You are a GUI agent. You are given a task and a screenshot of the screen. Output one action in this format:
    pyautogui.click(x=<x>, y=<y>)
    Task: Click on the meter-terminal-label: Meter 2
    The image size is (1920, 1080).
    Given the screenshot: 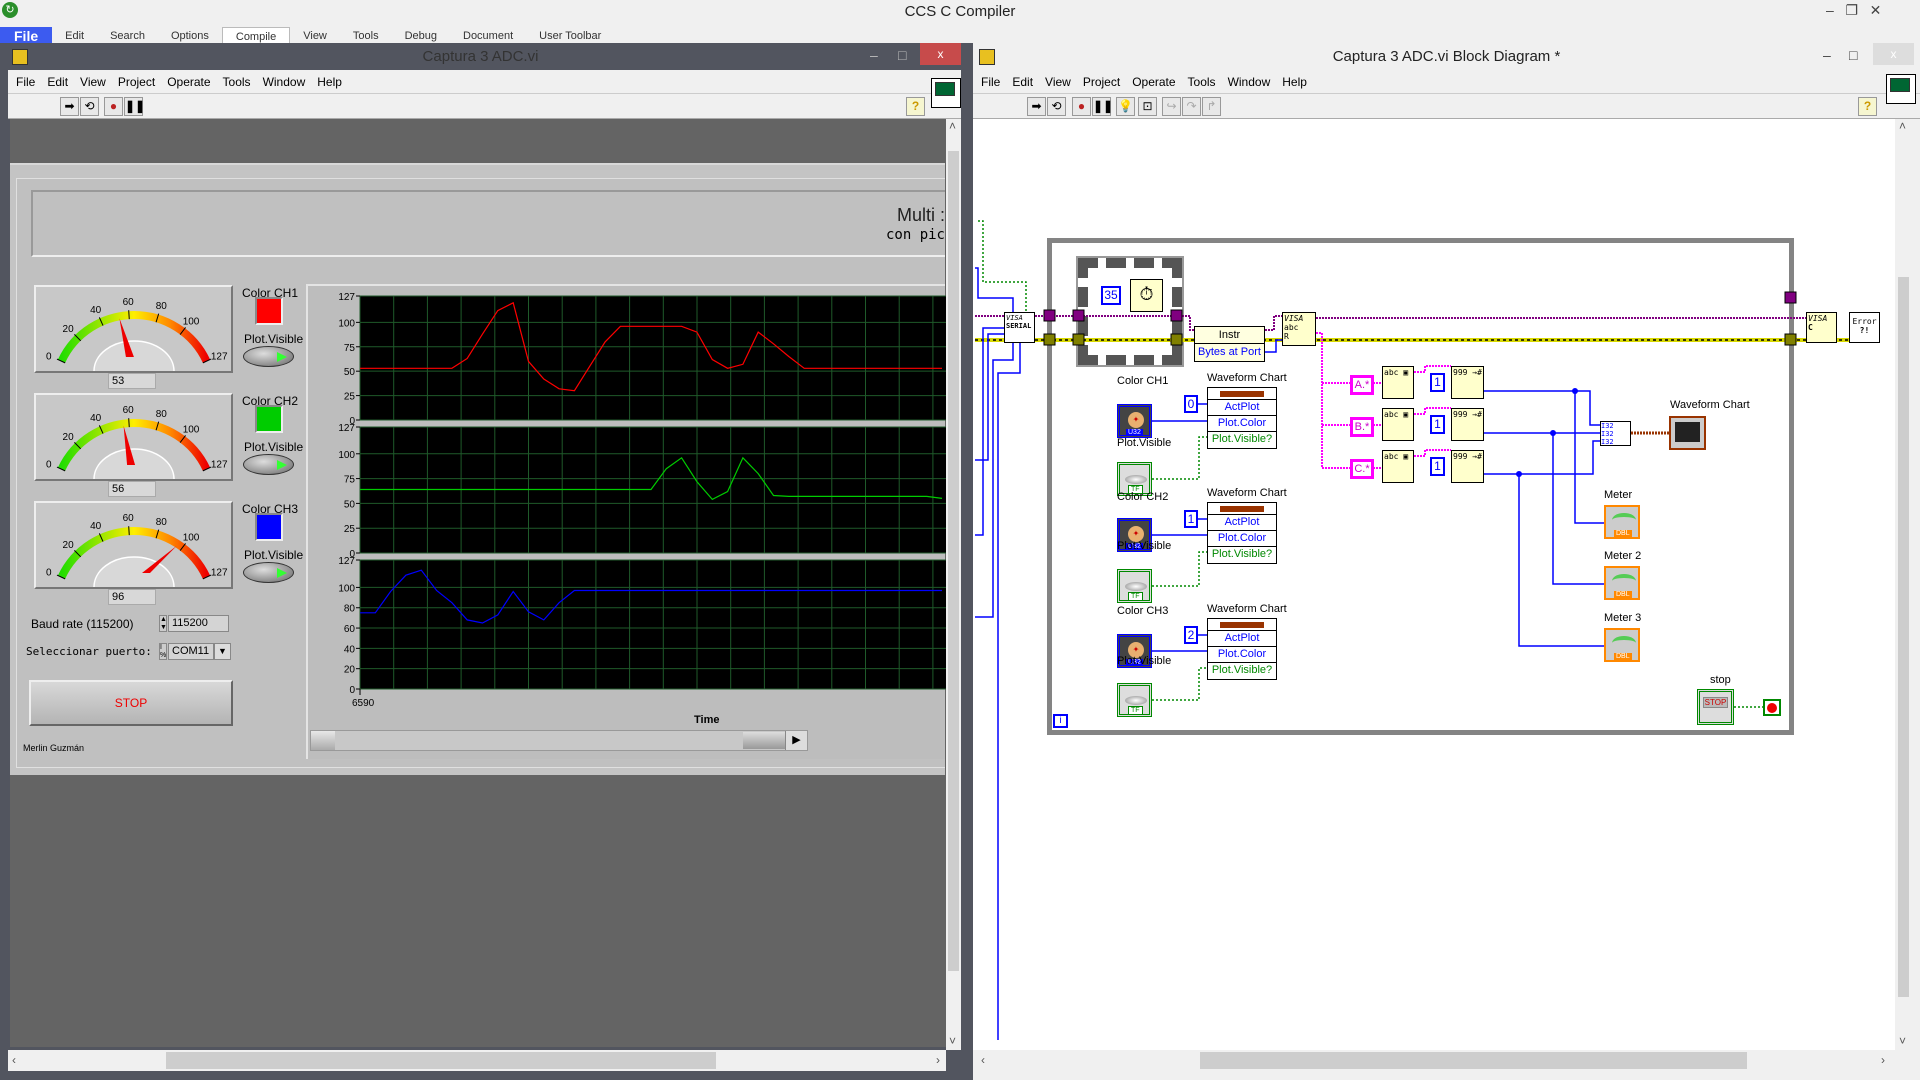 What is the action you would take?
    pyautogui.click(x=1623, y=556)
    